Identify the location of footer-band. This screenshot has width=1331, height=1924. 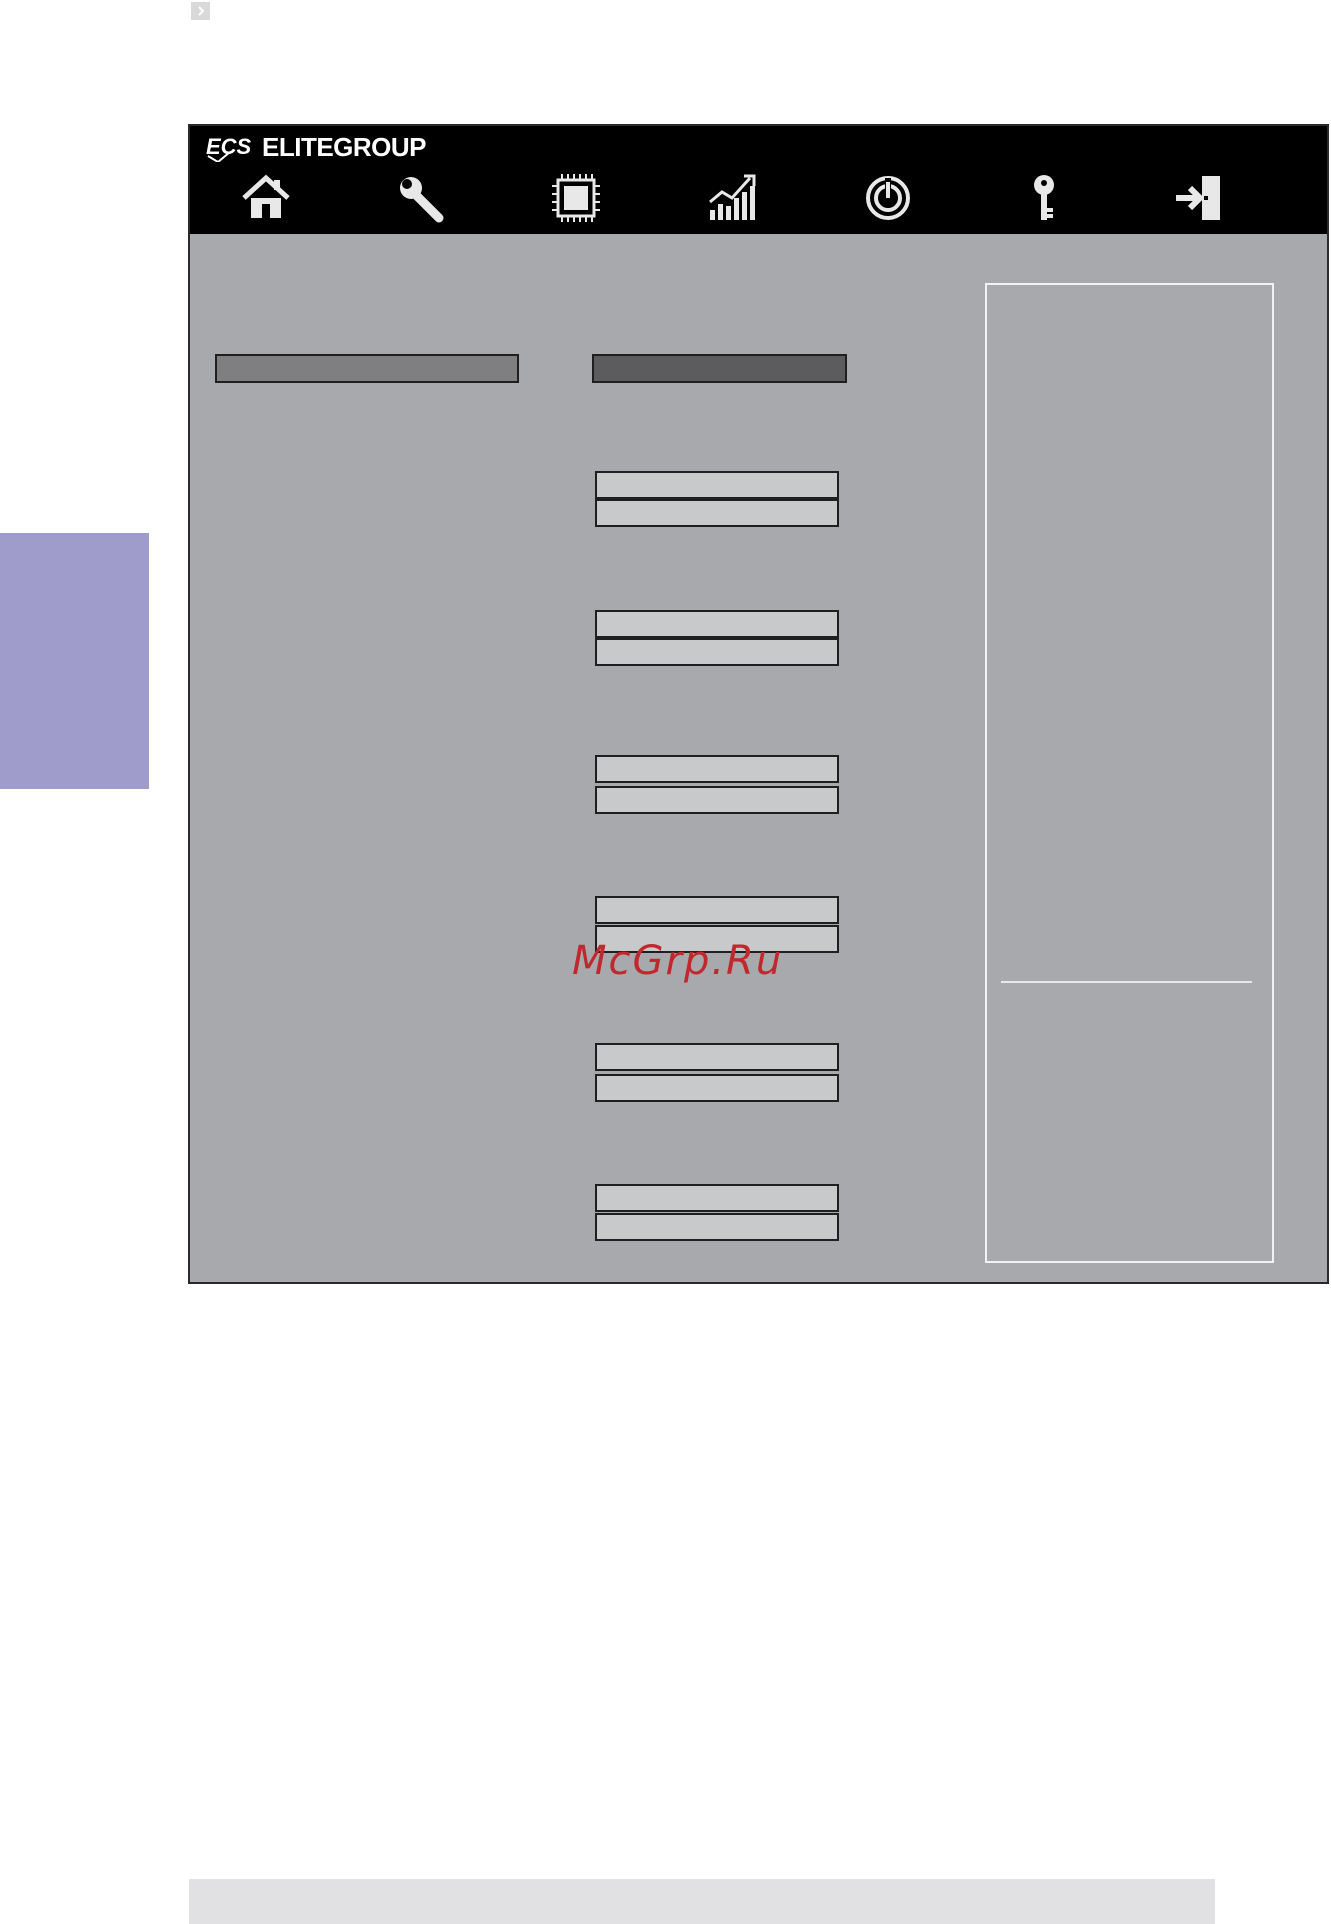
(702, 1901).